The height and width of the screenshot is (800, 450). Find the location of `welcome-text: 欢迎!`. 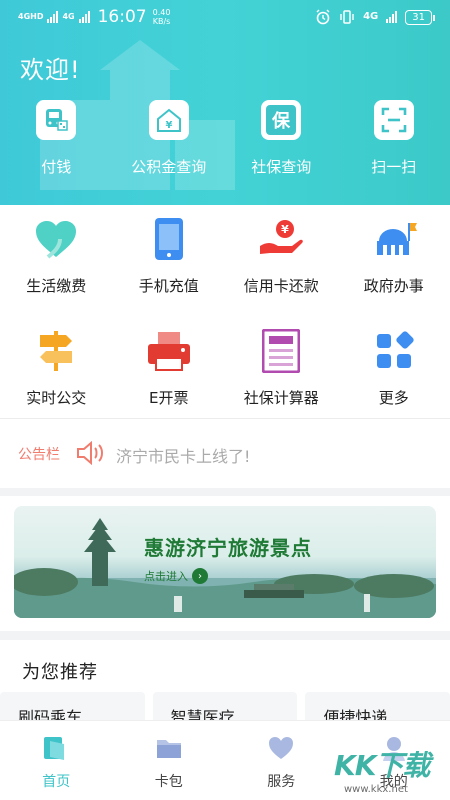

welcome-text: 欢迎! is located at coordinates (50, 70).